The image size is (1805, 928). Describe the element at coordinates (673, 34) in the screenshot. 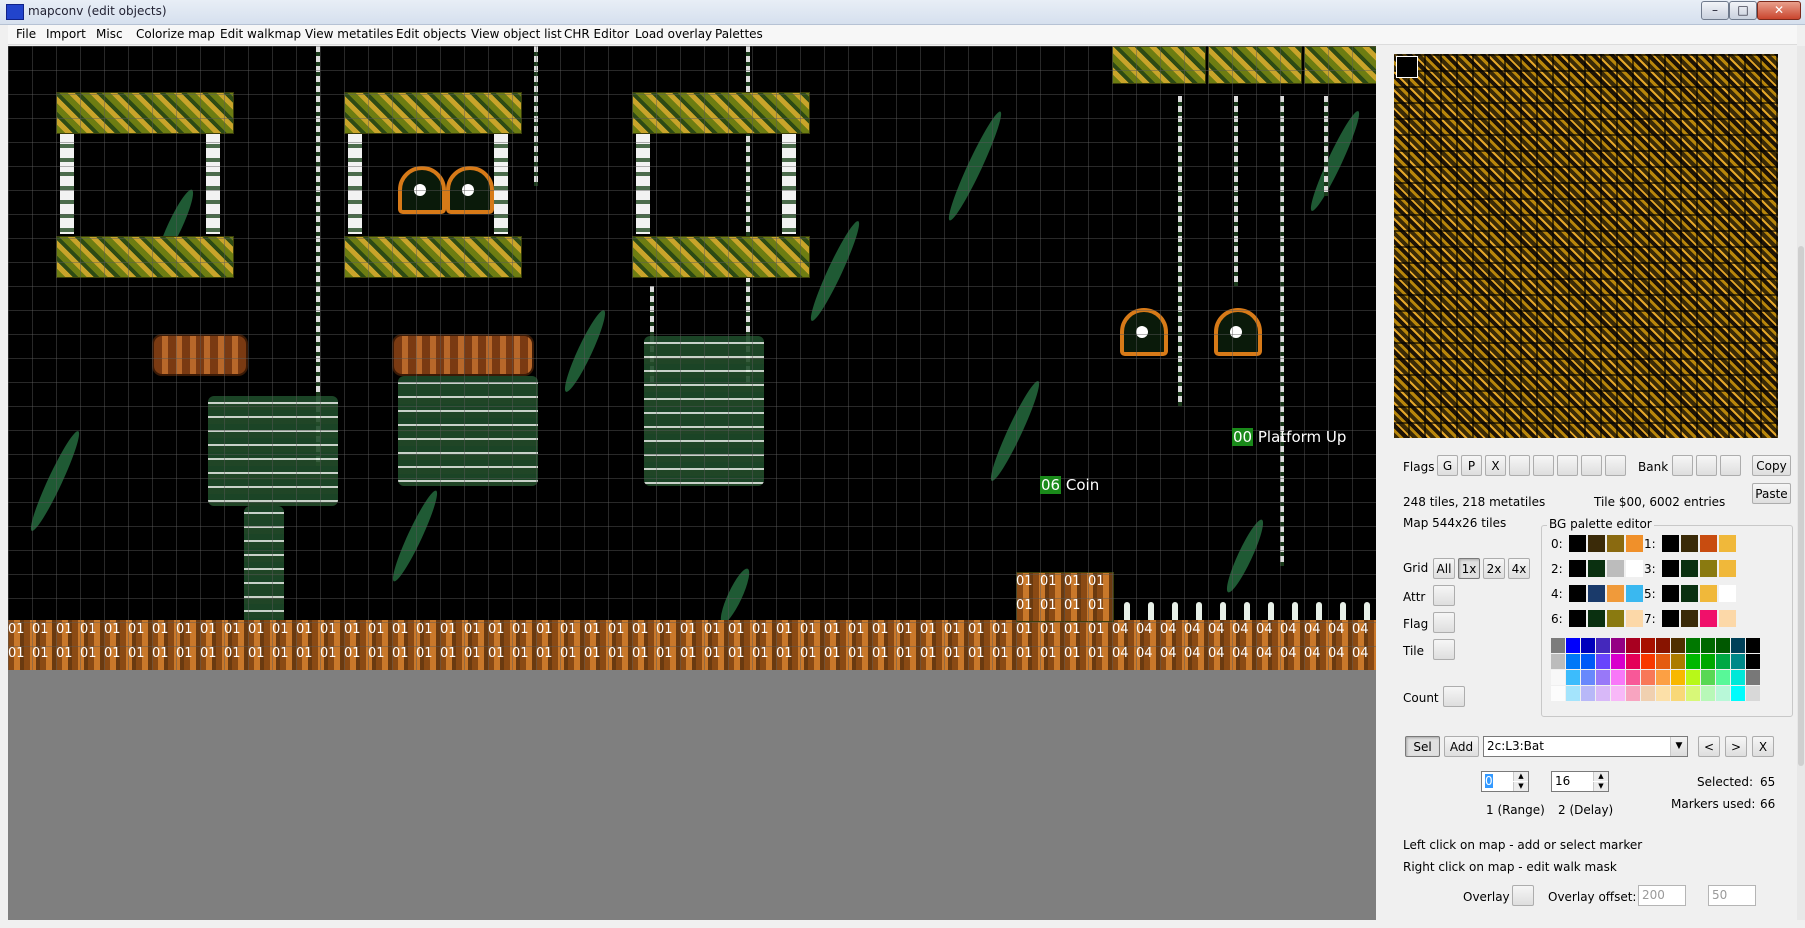

I see `menu-load-overlay: Load overlay` at that location.